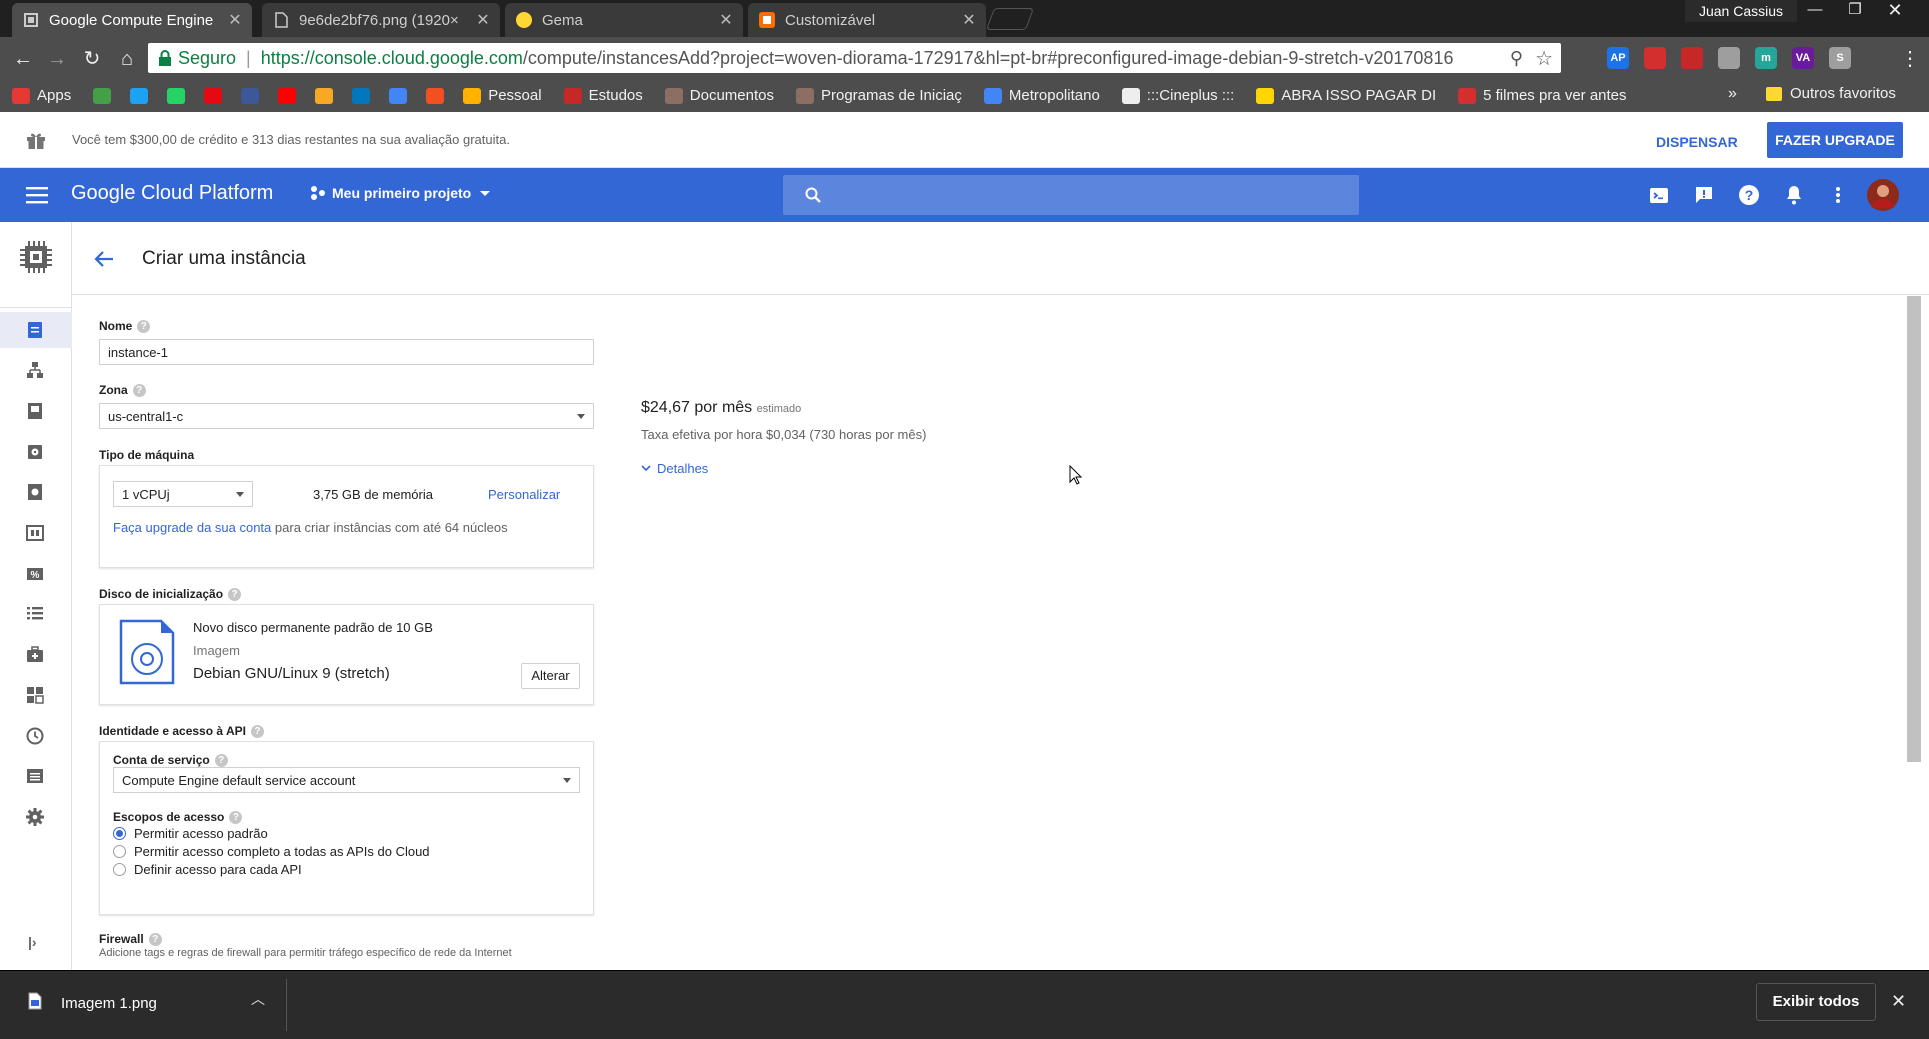 The image size is (1929, 1039). What do you see at coordinates (1704, 195) in the screenshot?
I see `feedback-icon` at bounding box center [1704, 195].